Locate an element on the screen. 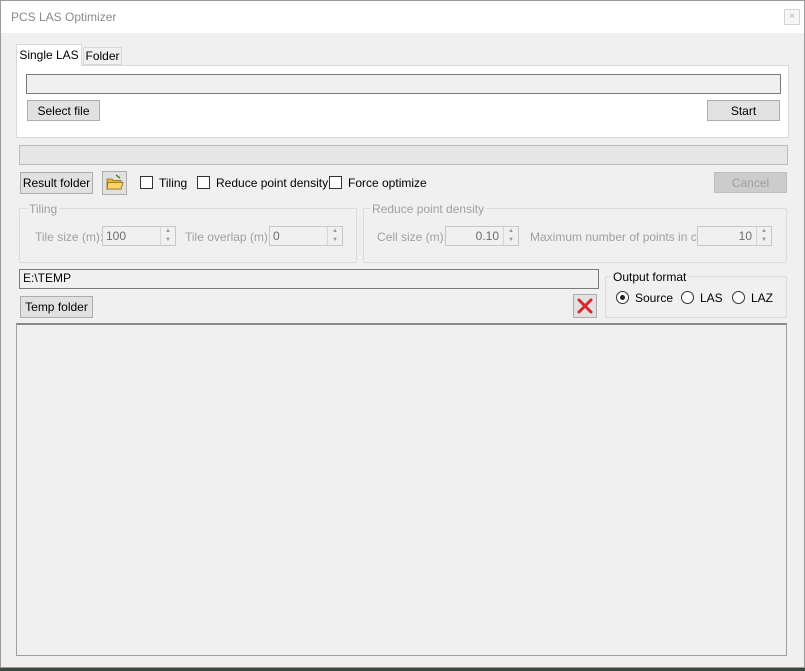  cell-size-value: 0.10 is located at coordinates (487, 236).